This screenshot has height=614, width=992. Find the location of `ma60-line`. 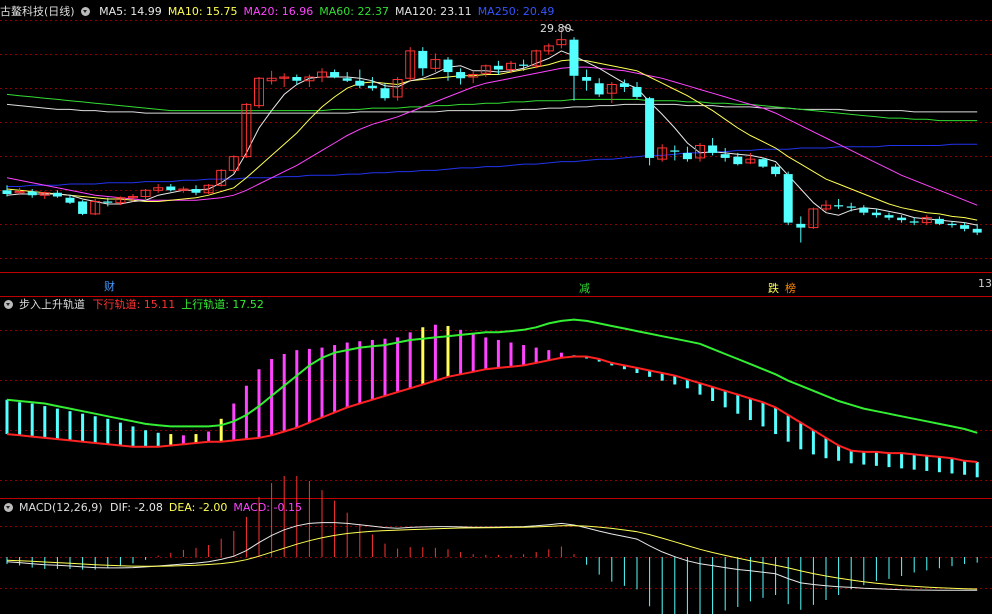

ma60-line is located at coordinates (492, 107).